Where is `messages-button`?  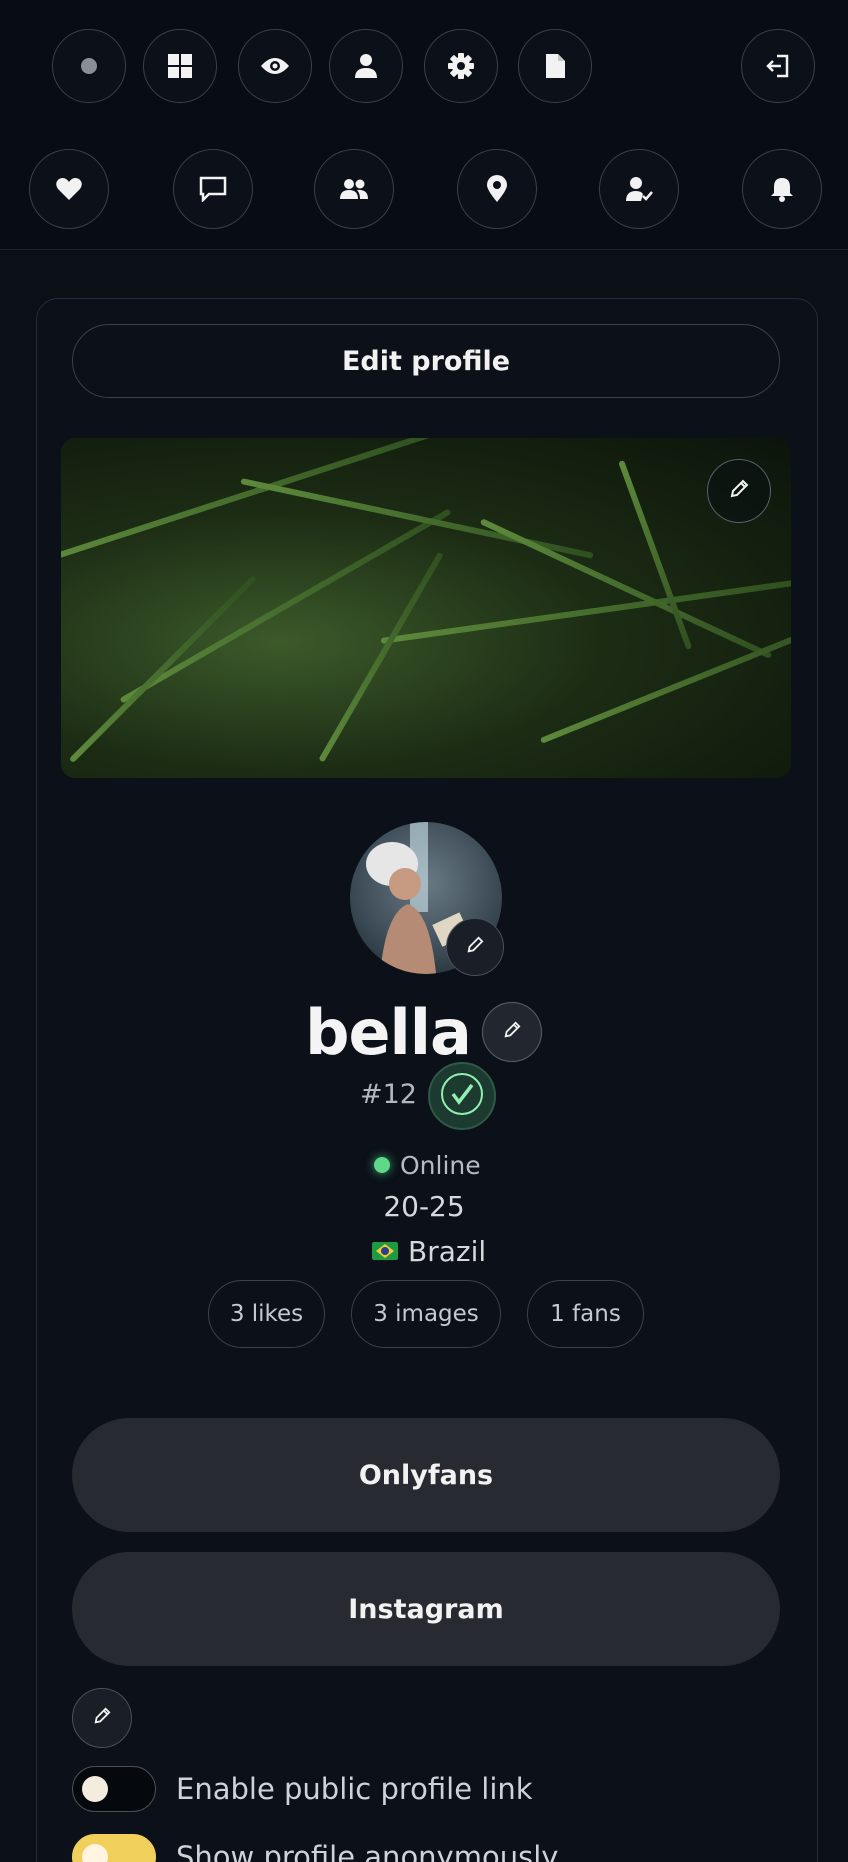
messages-button is located at coordinates (213, 189).